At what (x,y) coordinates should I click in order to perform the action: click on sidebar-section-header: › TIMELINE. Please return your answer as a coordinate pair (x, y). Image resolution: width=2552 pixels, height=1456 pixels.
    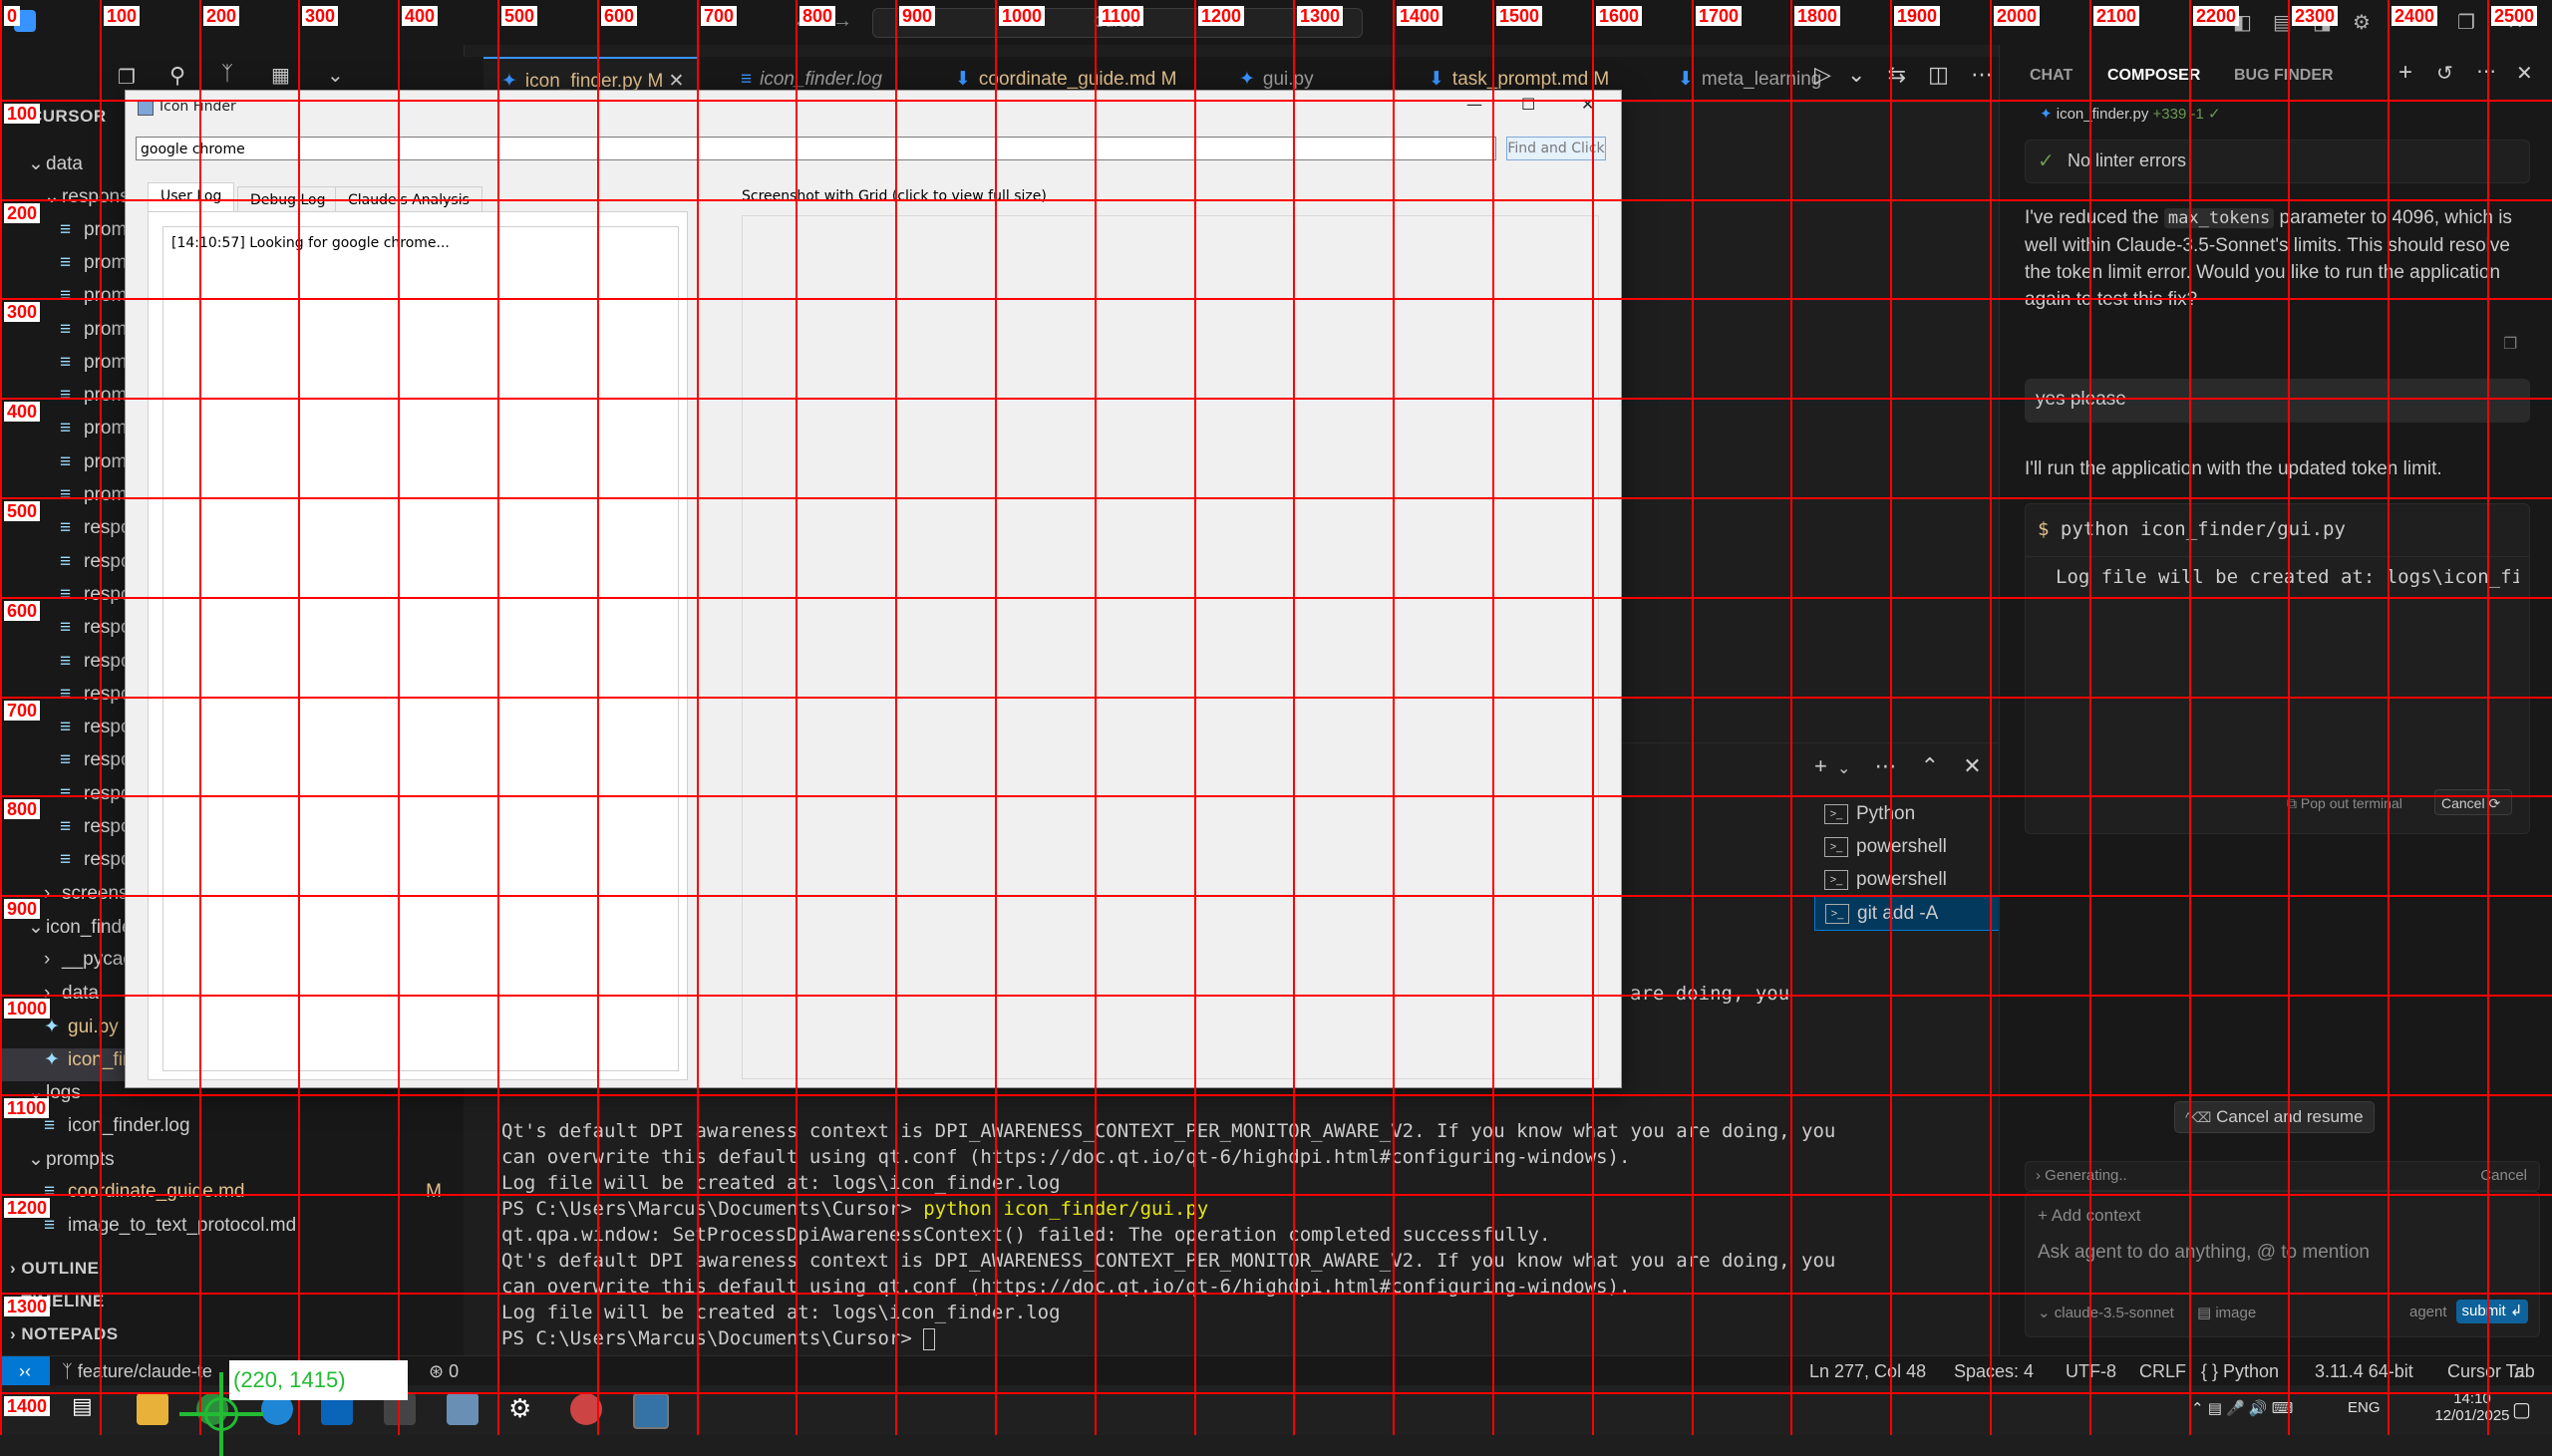
    Looking at the image, I should click on (57, 1308).